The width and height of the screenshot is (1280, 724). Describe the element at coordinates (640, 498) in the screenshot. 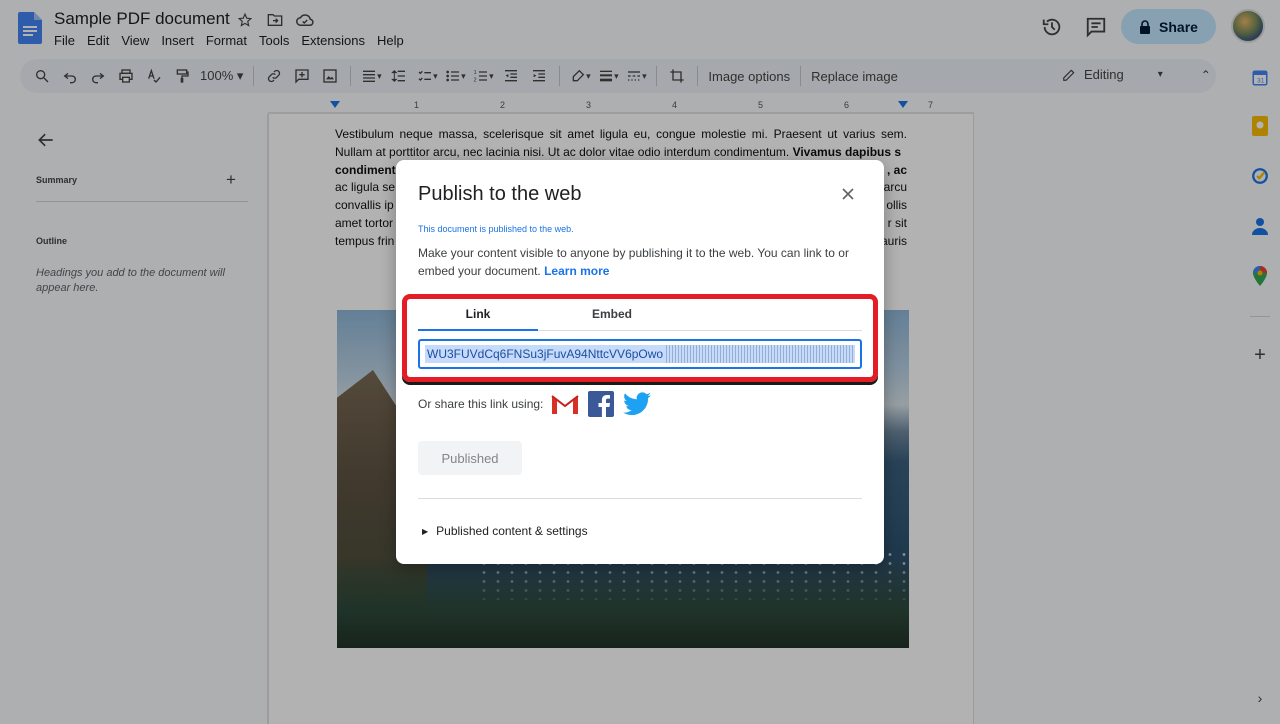

I see `dialog-divider` at that location.